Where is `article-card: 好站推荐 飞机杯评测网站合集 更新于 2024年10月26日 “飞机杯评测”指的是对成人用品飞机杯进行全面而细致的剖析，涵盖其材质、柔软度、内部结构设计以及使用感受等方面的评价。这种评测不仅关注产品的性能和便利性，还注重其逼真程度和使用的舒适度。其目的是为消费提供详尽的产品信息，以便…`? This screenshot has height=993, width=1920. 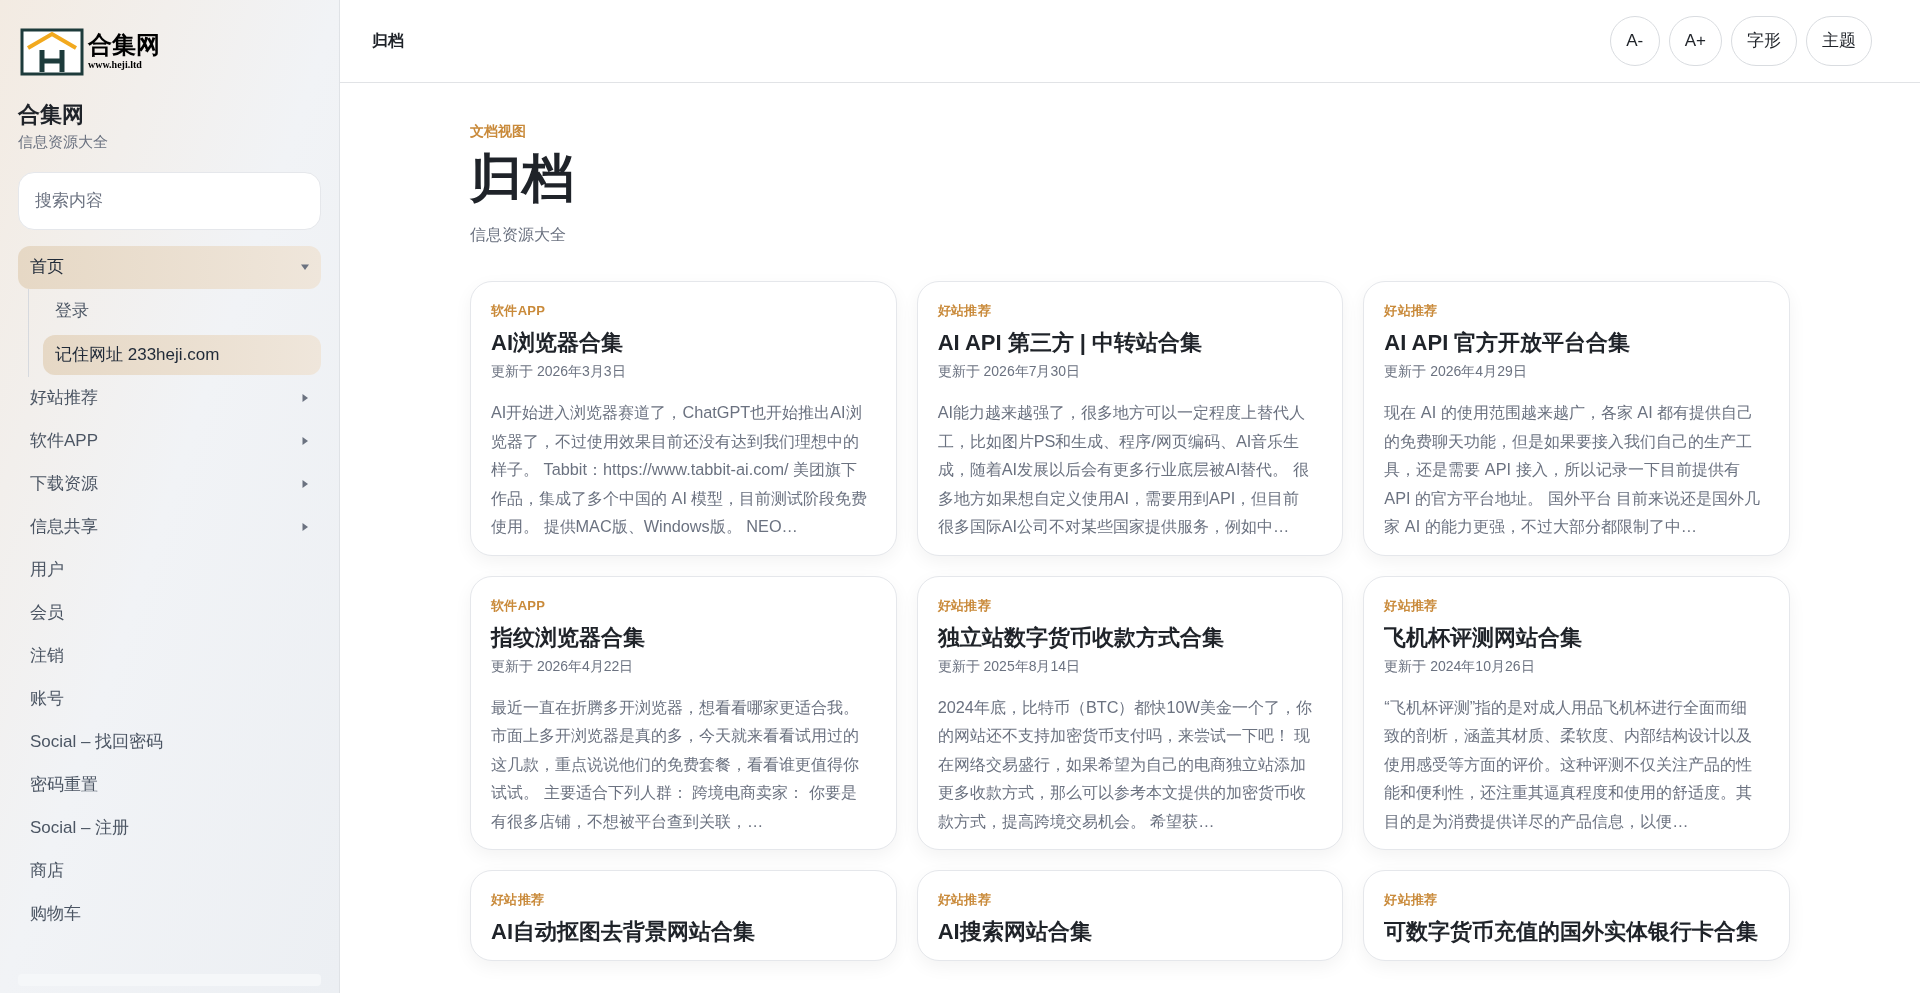
article-card: 好站推荐 飞机杯评测网站合集 更新于 2024年10月26日 “飞机杯评测”指的是对成人用品飞机杯进行全面而细致的剖析，涵盖其材质、柔软度、内部结构设计以及使用感受等方面的评价。这种评测不仅关注产品的性能和便利性，还注重其逼真程度和使用的舒适度。其目的是为消费提供详尽的产品信息，以便… is located at coordinates (1576, 712).